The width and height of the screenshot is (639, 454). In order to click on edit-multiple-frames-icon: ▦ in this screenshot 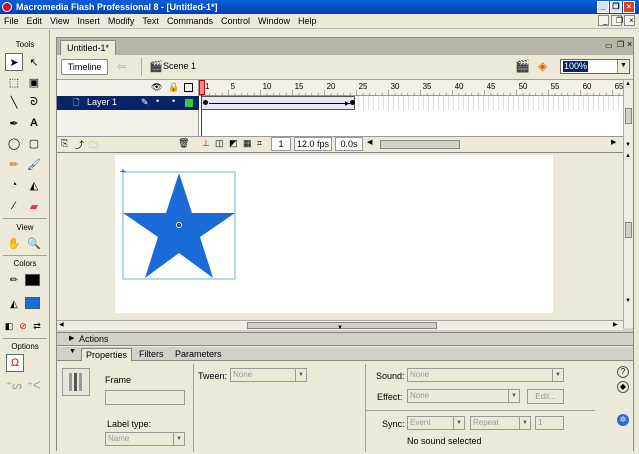, I will do `click(247, 143)`.